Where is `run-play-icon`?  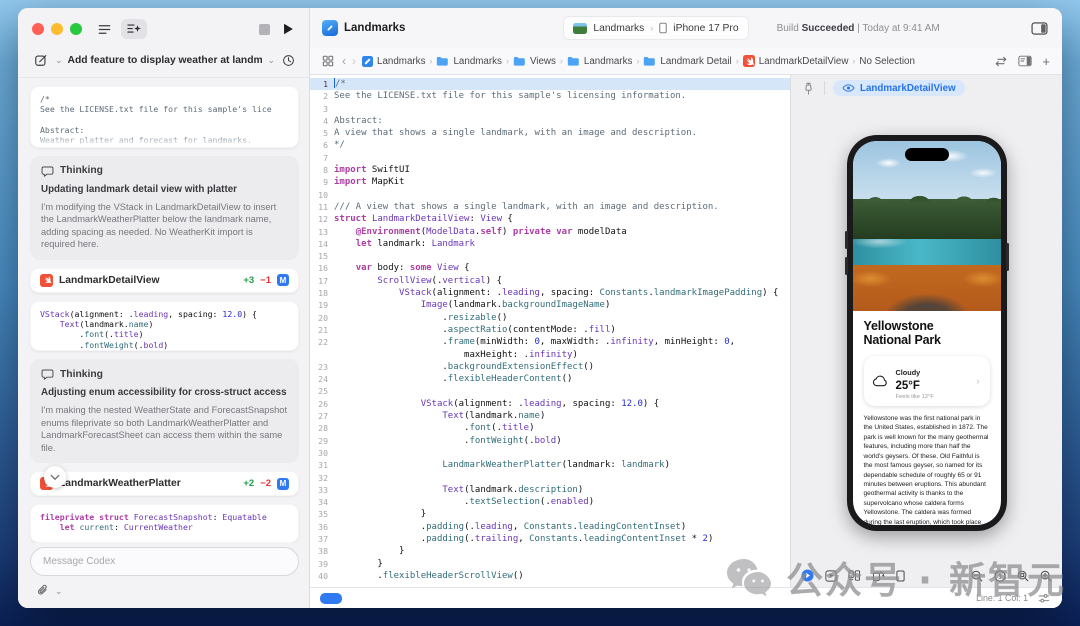 run-play-icon is located at coordinates (288, 29).